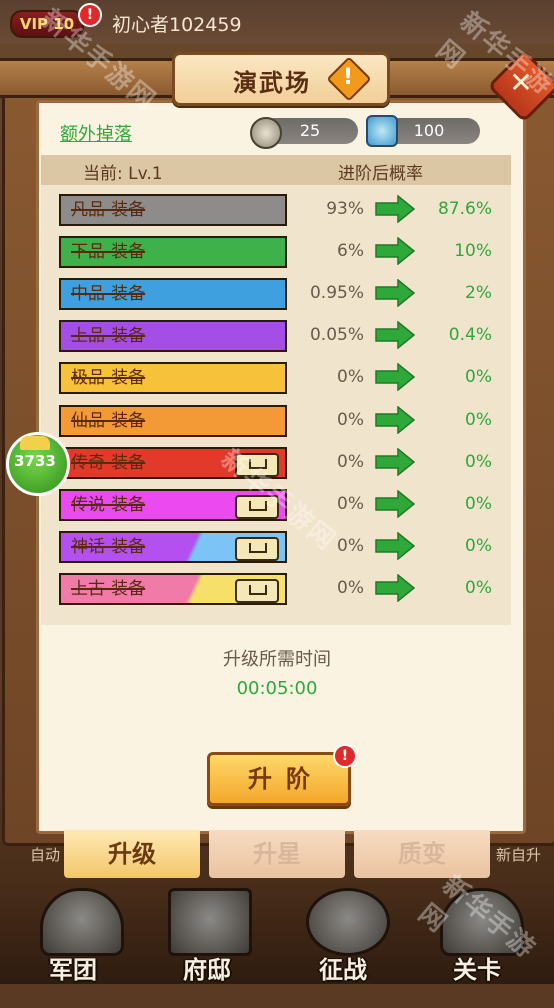  Describe the element at coordinates (108, 378) in the screenshot. I see `tier-name: 极品-装备` at that location.